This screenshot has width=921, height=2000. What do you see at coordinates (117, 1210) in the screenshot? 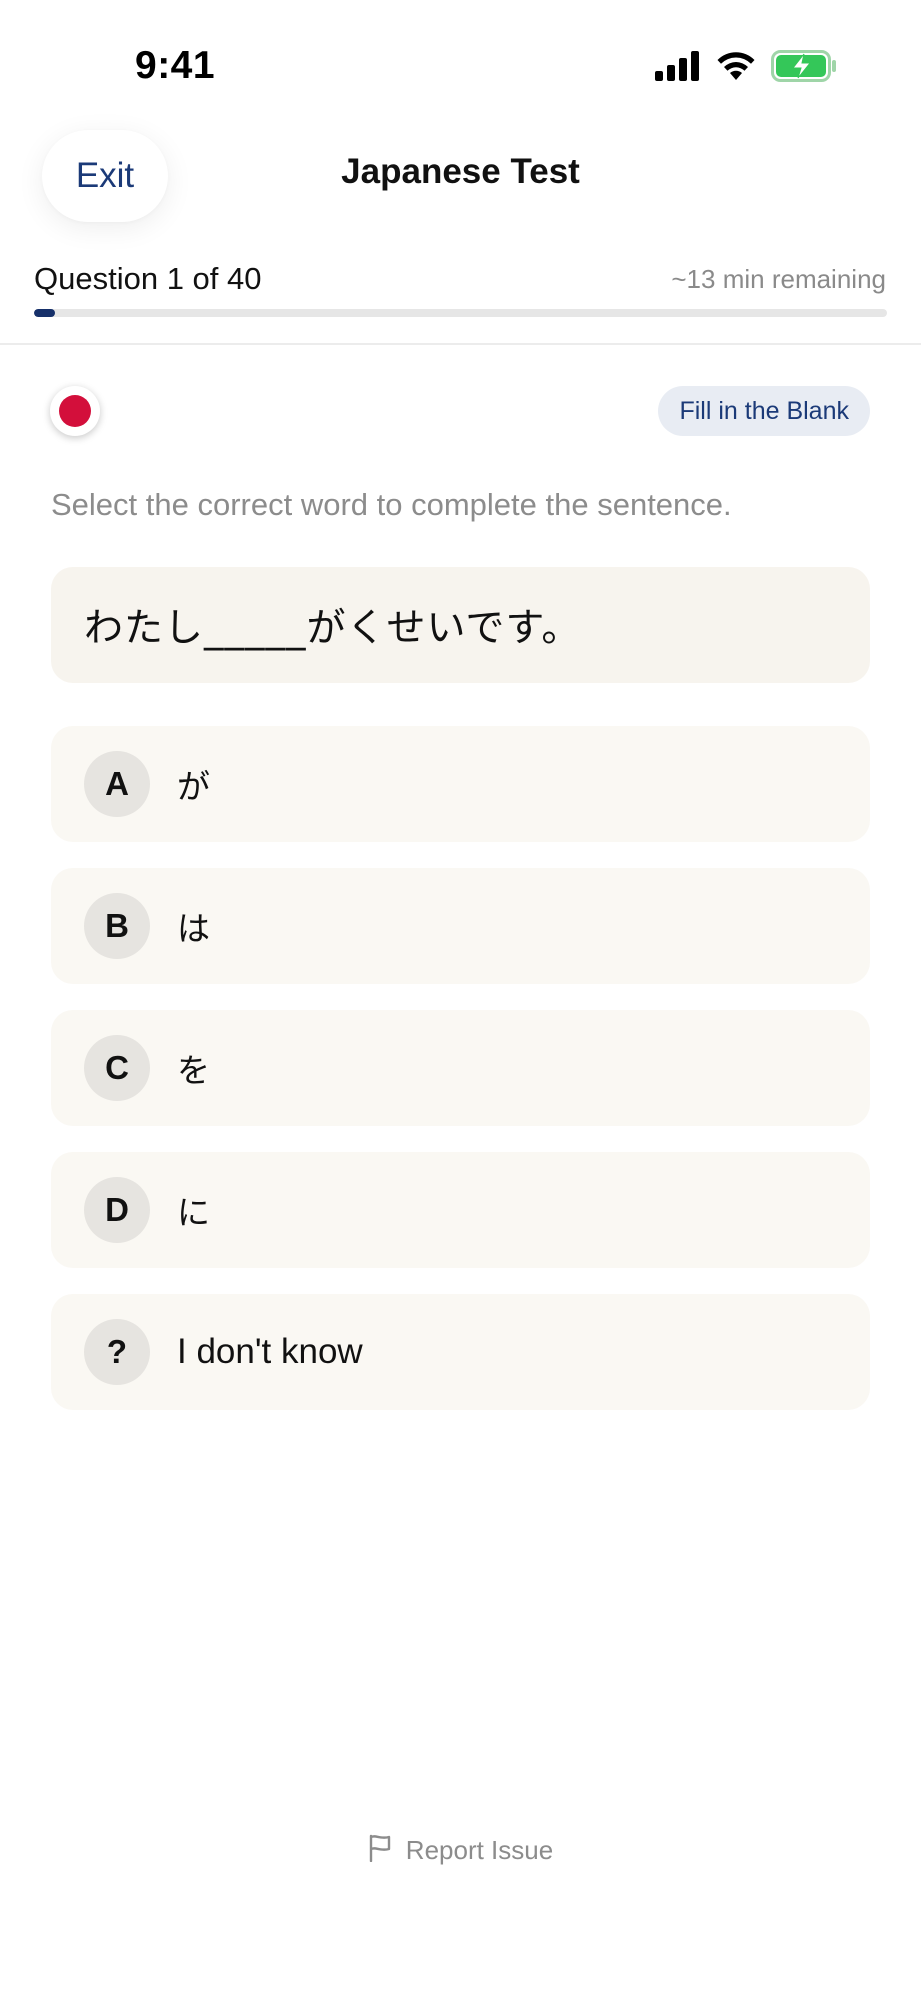
I see `option-letter: D` at bounding box center [117, 1210].